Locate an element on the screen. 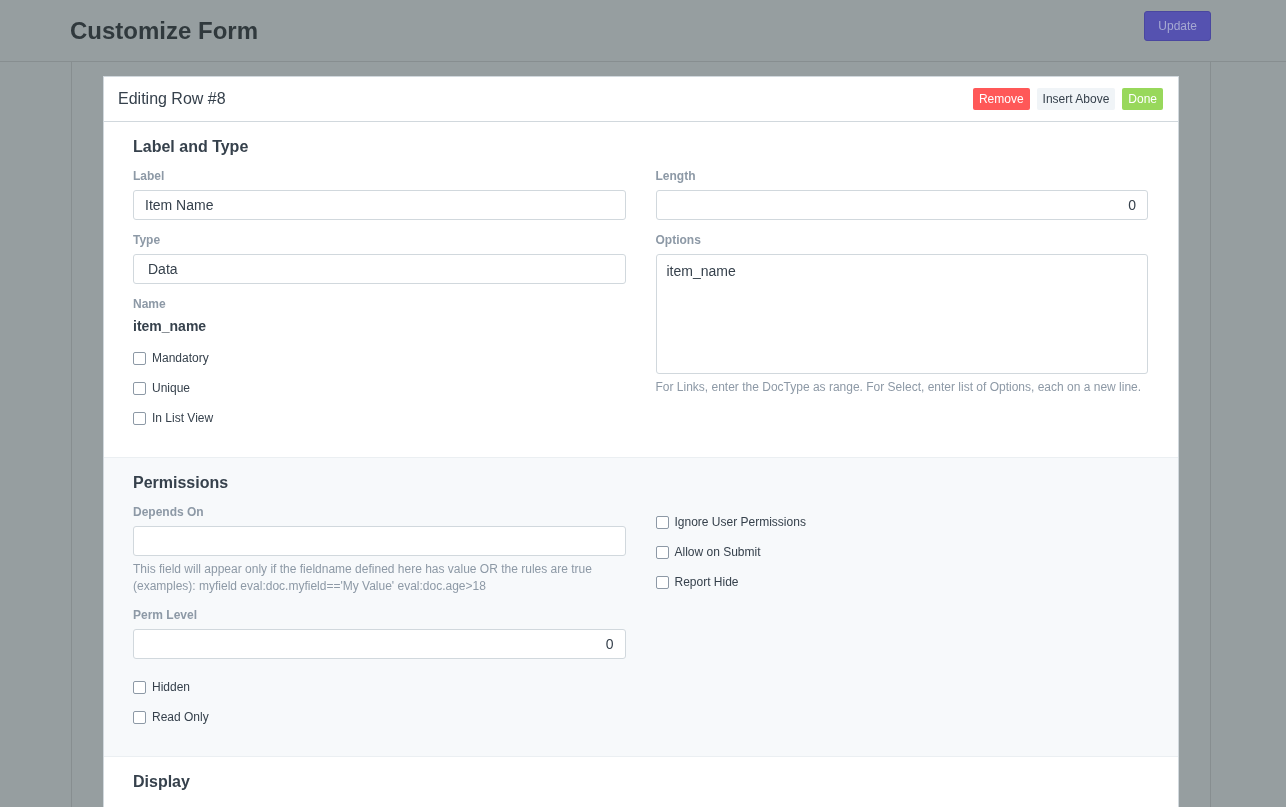 This screenshot has height=807, width=1286. page-title: Customize Form is located at coordinates (164, 30).